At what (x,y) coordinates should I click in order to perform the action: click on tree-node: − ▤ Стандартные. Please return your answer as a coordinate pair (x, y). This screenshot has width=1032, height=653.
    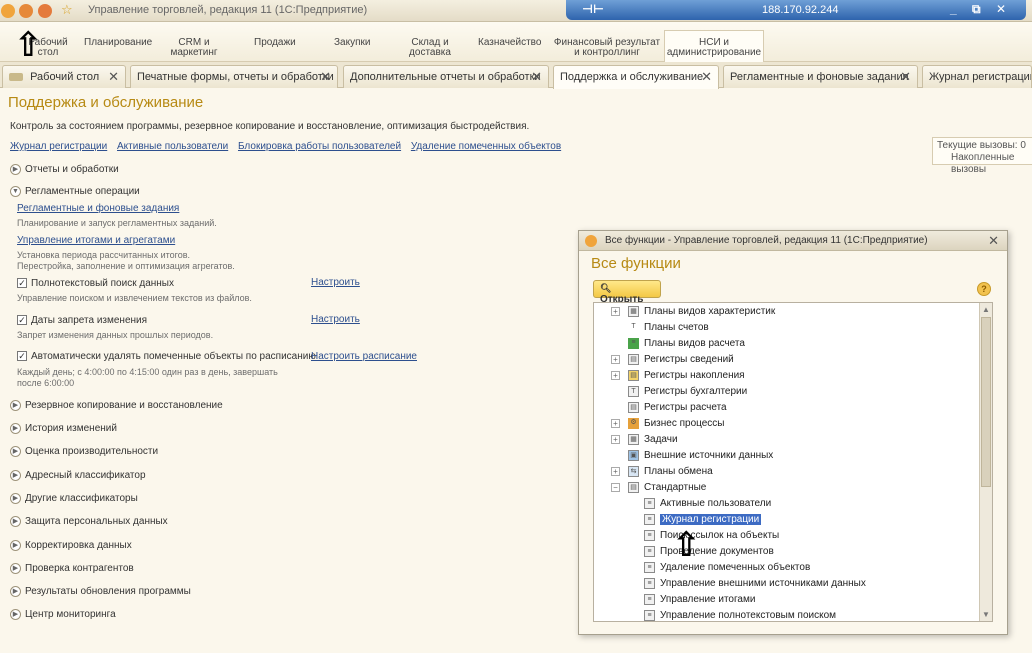
    Looking at the image, I should click on (658, 488).